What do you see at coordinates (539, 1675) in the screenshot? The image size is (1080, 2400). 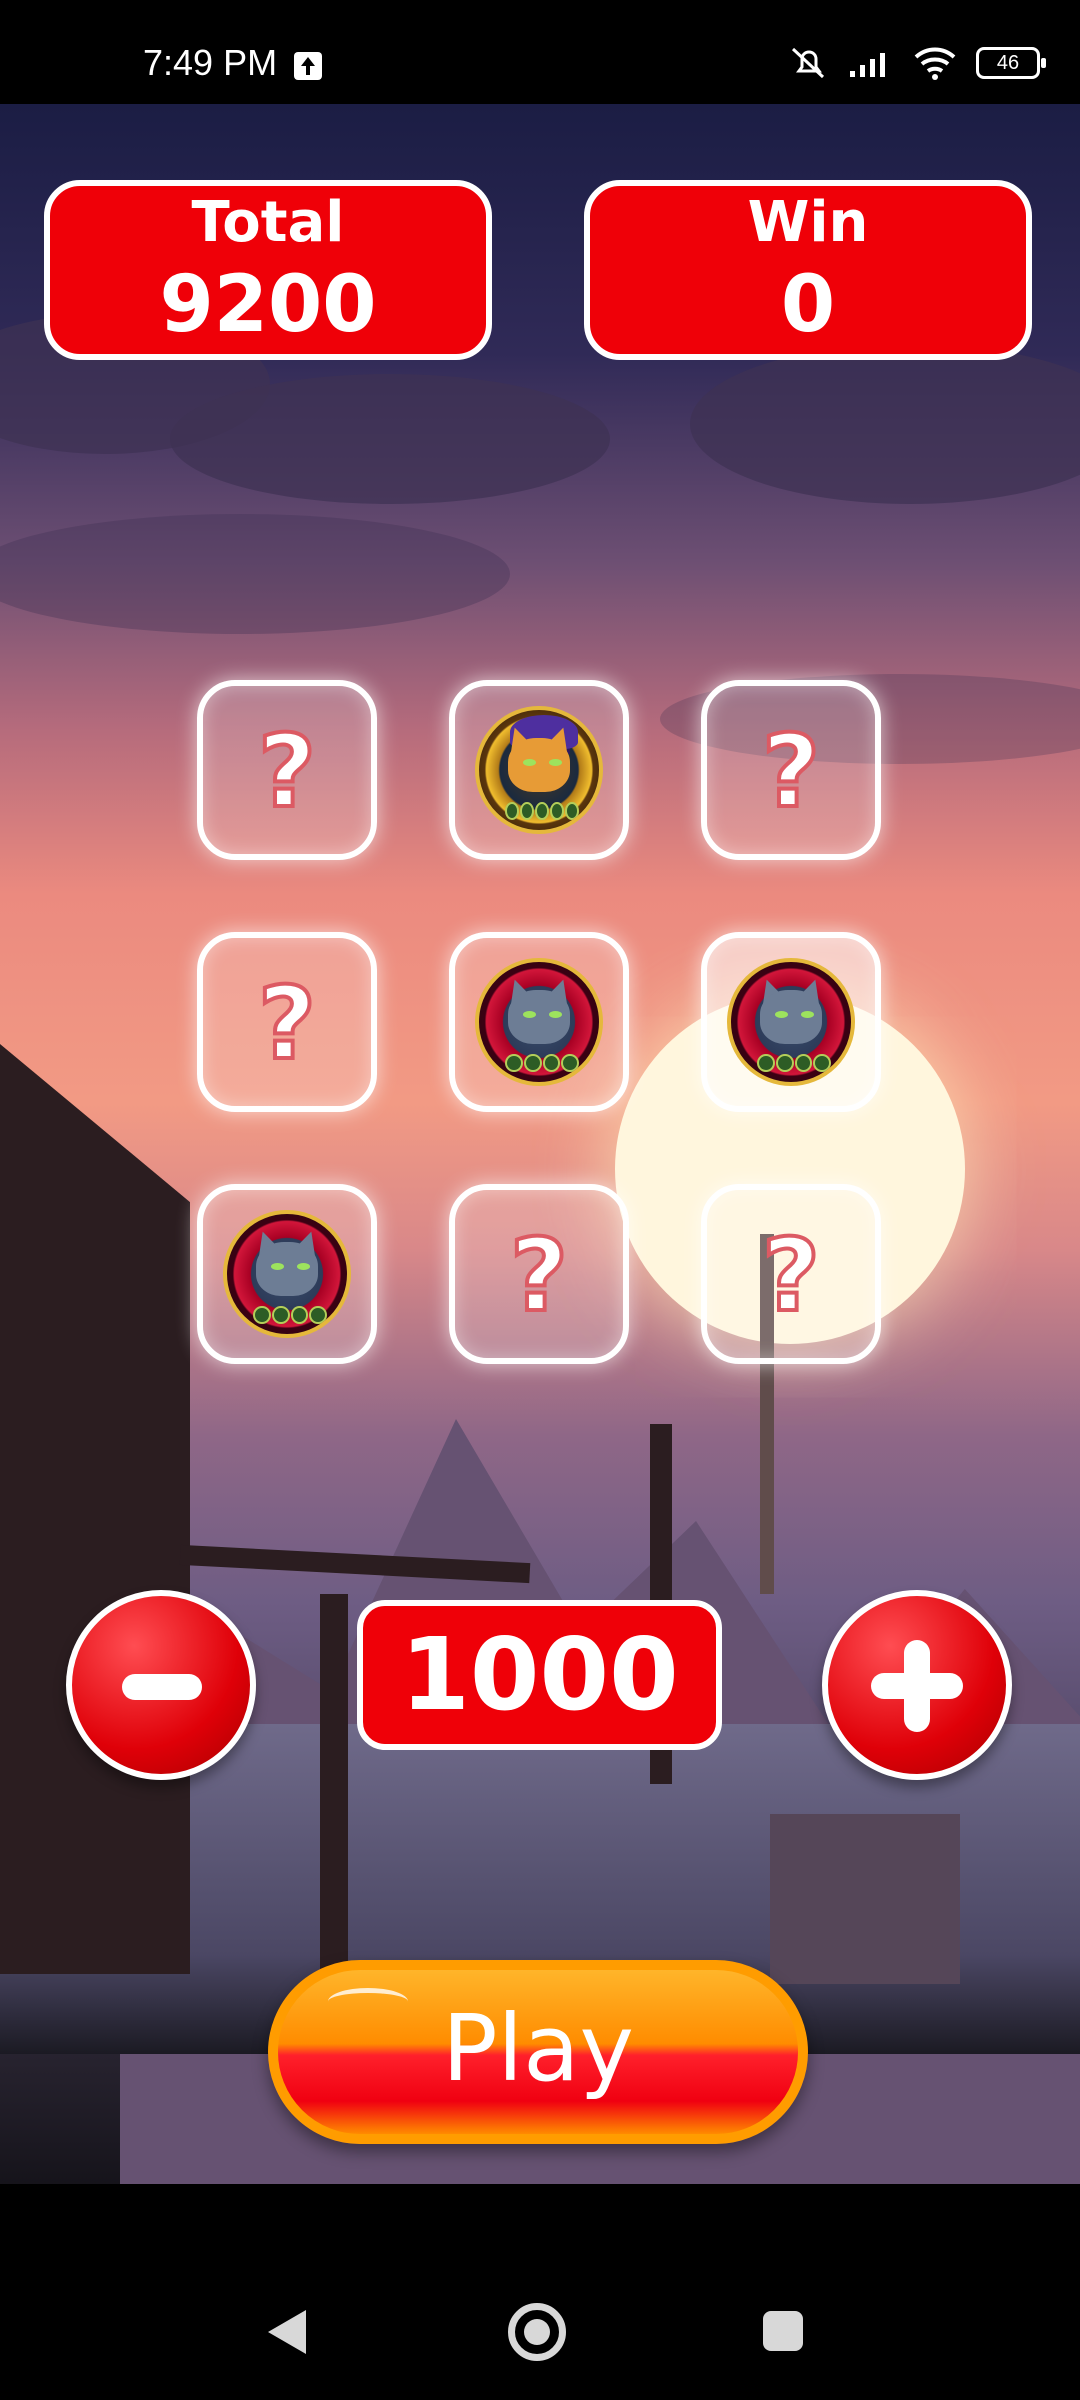 I see `bet-amount: 1000` at bounding box center [539, 1675].